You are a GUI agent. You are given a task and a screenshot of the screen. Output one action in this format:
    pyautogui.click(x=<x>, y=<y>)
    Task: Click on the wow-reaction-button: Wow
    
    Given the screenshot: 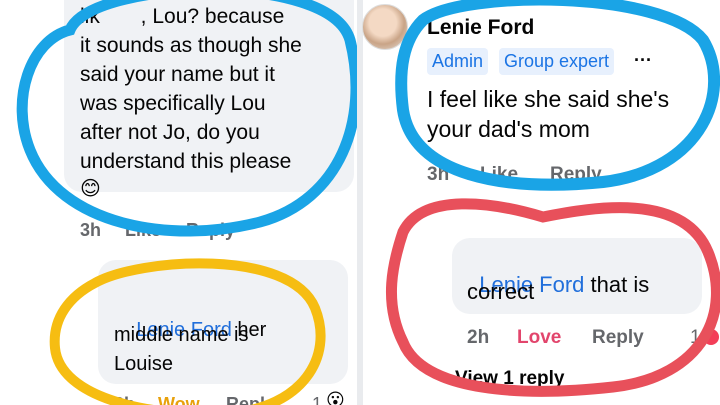 What is the action you would take?
    pyautogui.click(x=179, y=399)
    